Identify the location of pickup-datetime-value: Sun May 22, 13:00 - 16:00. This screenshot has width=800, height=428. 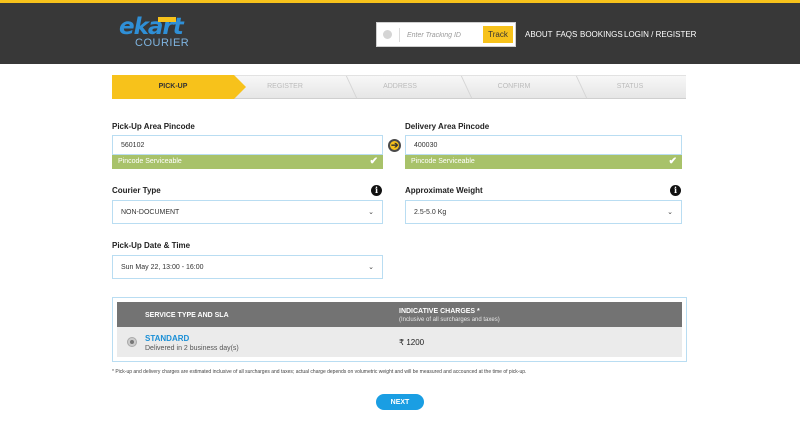
(162, 267).